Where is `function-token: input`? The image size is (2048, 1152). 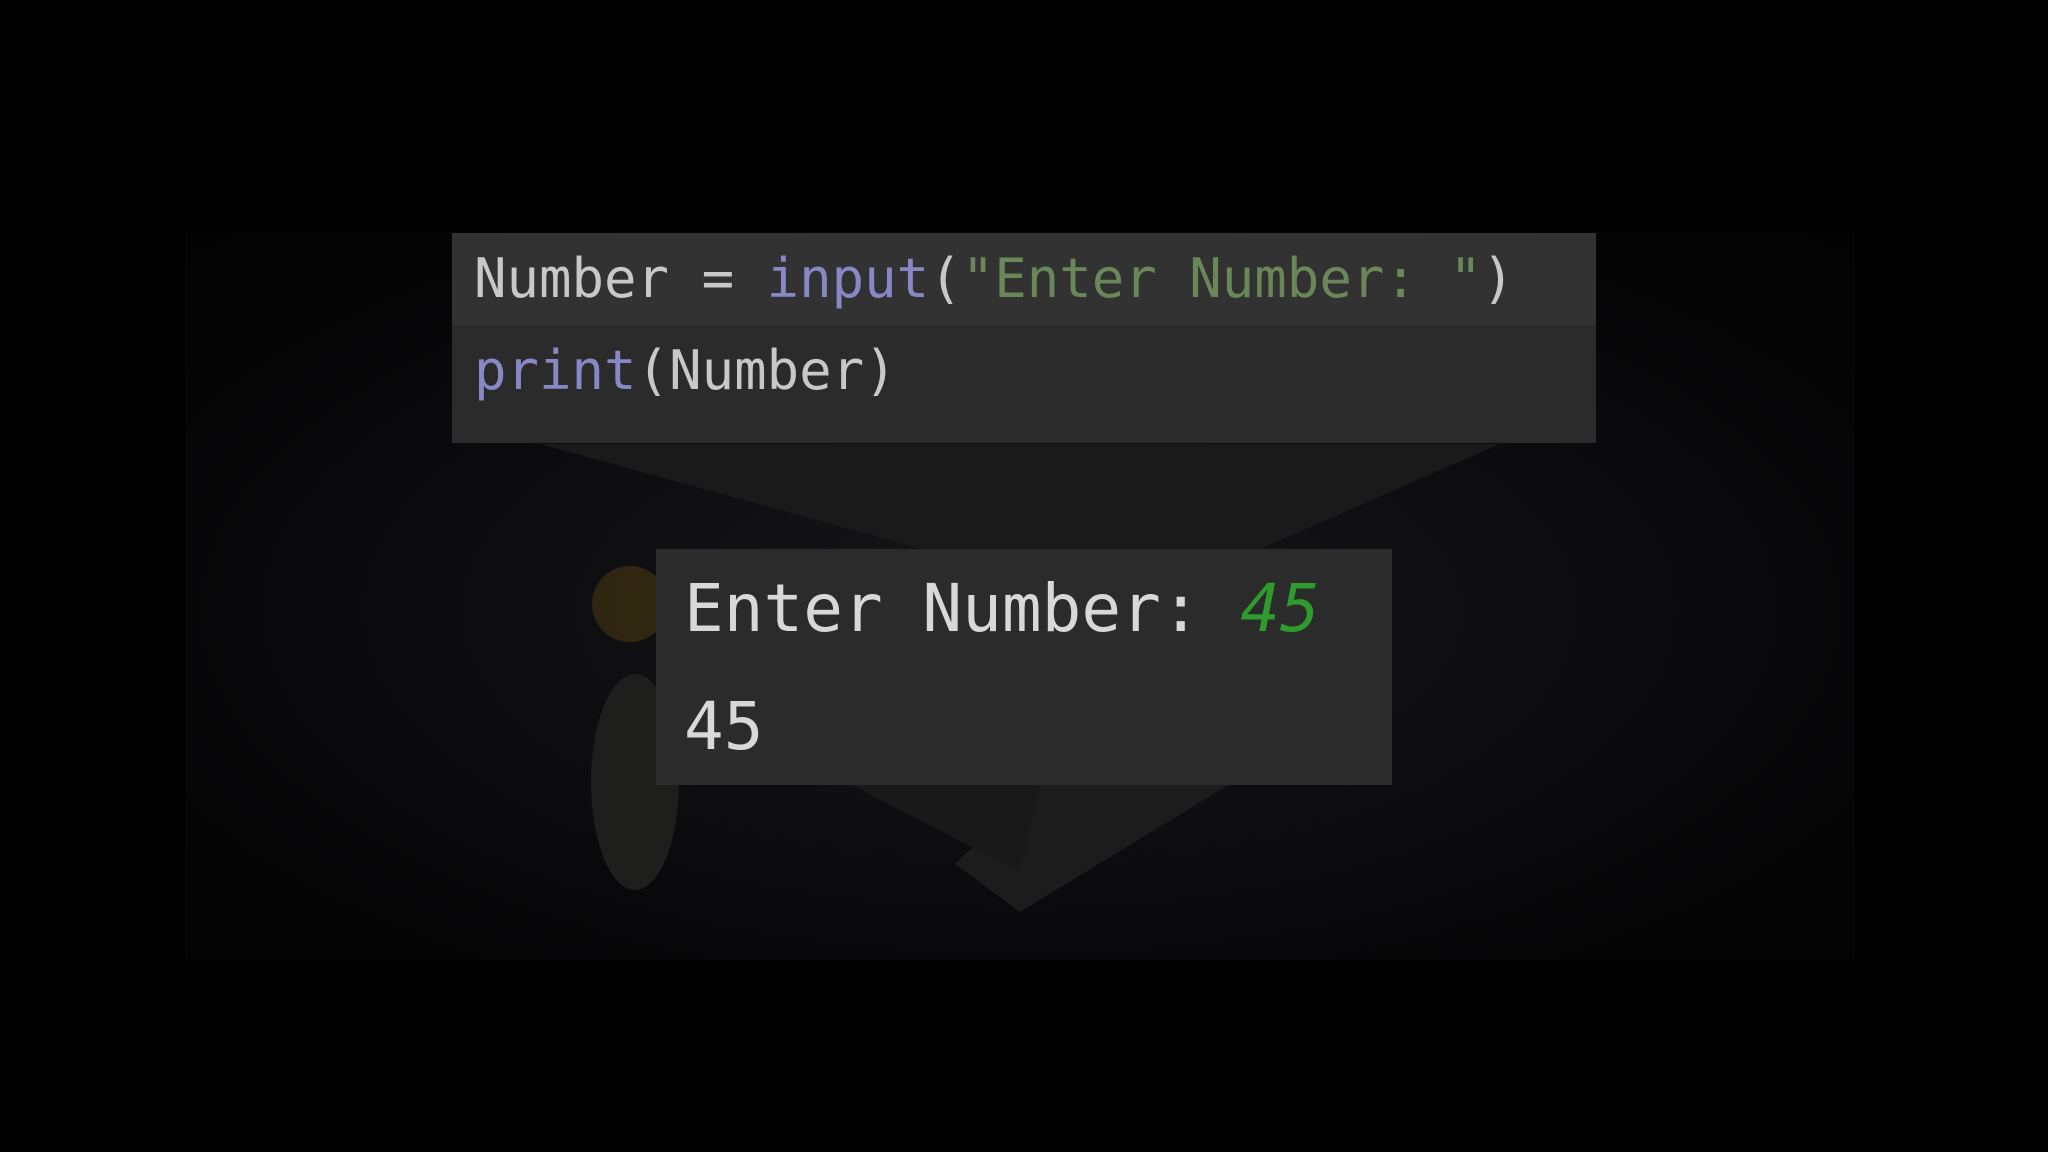 function-token: input is located at coordinates (848, 278).